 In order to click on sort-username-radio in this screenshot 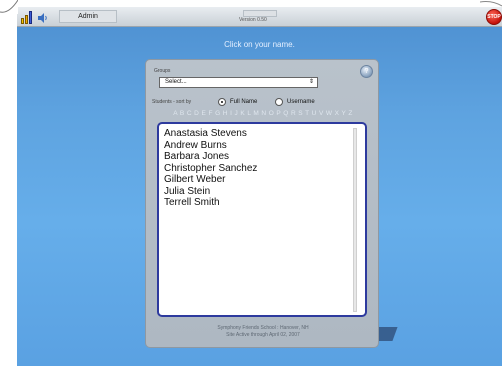, I will do `click(279, 102)`.